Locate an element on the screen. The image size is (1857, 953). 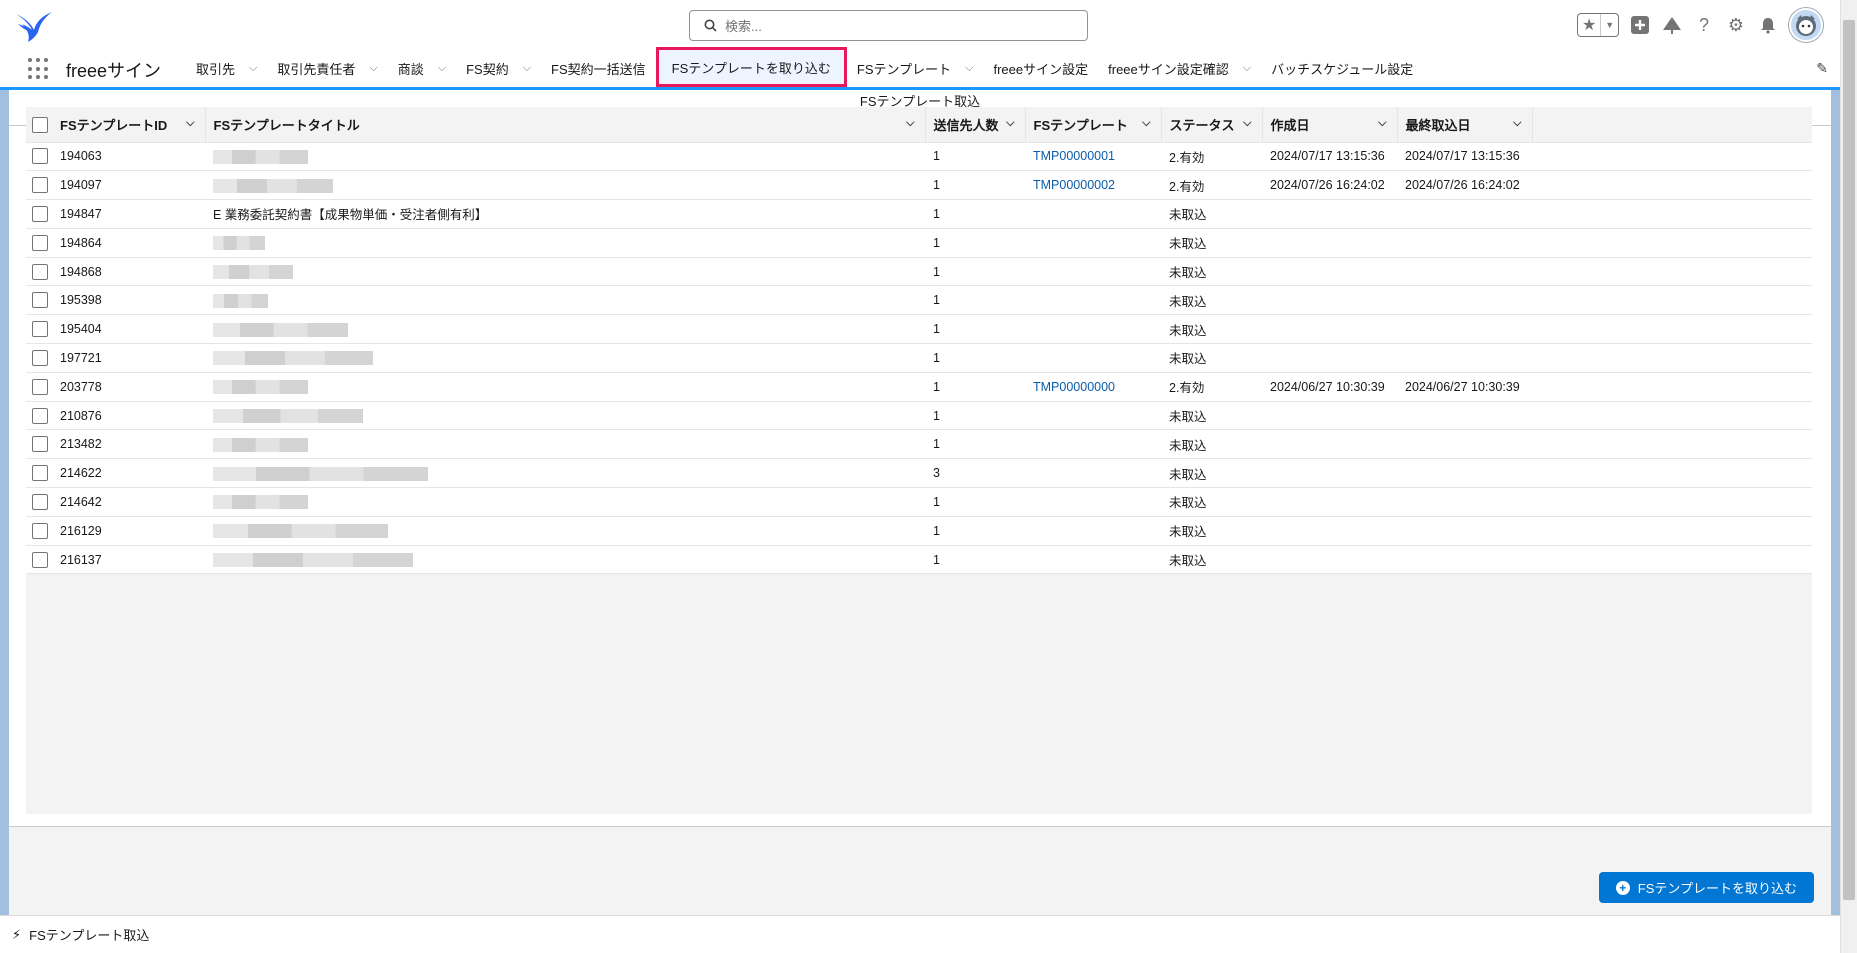
page-scrollbar is located at coordinates (1848, 476).